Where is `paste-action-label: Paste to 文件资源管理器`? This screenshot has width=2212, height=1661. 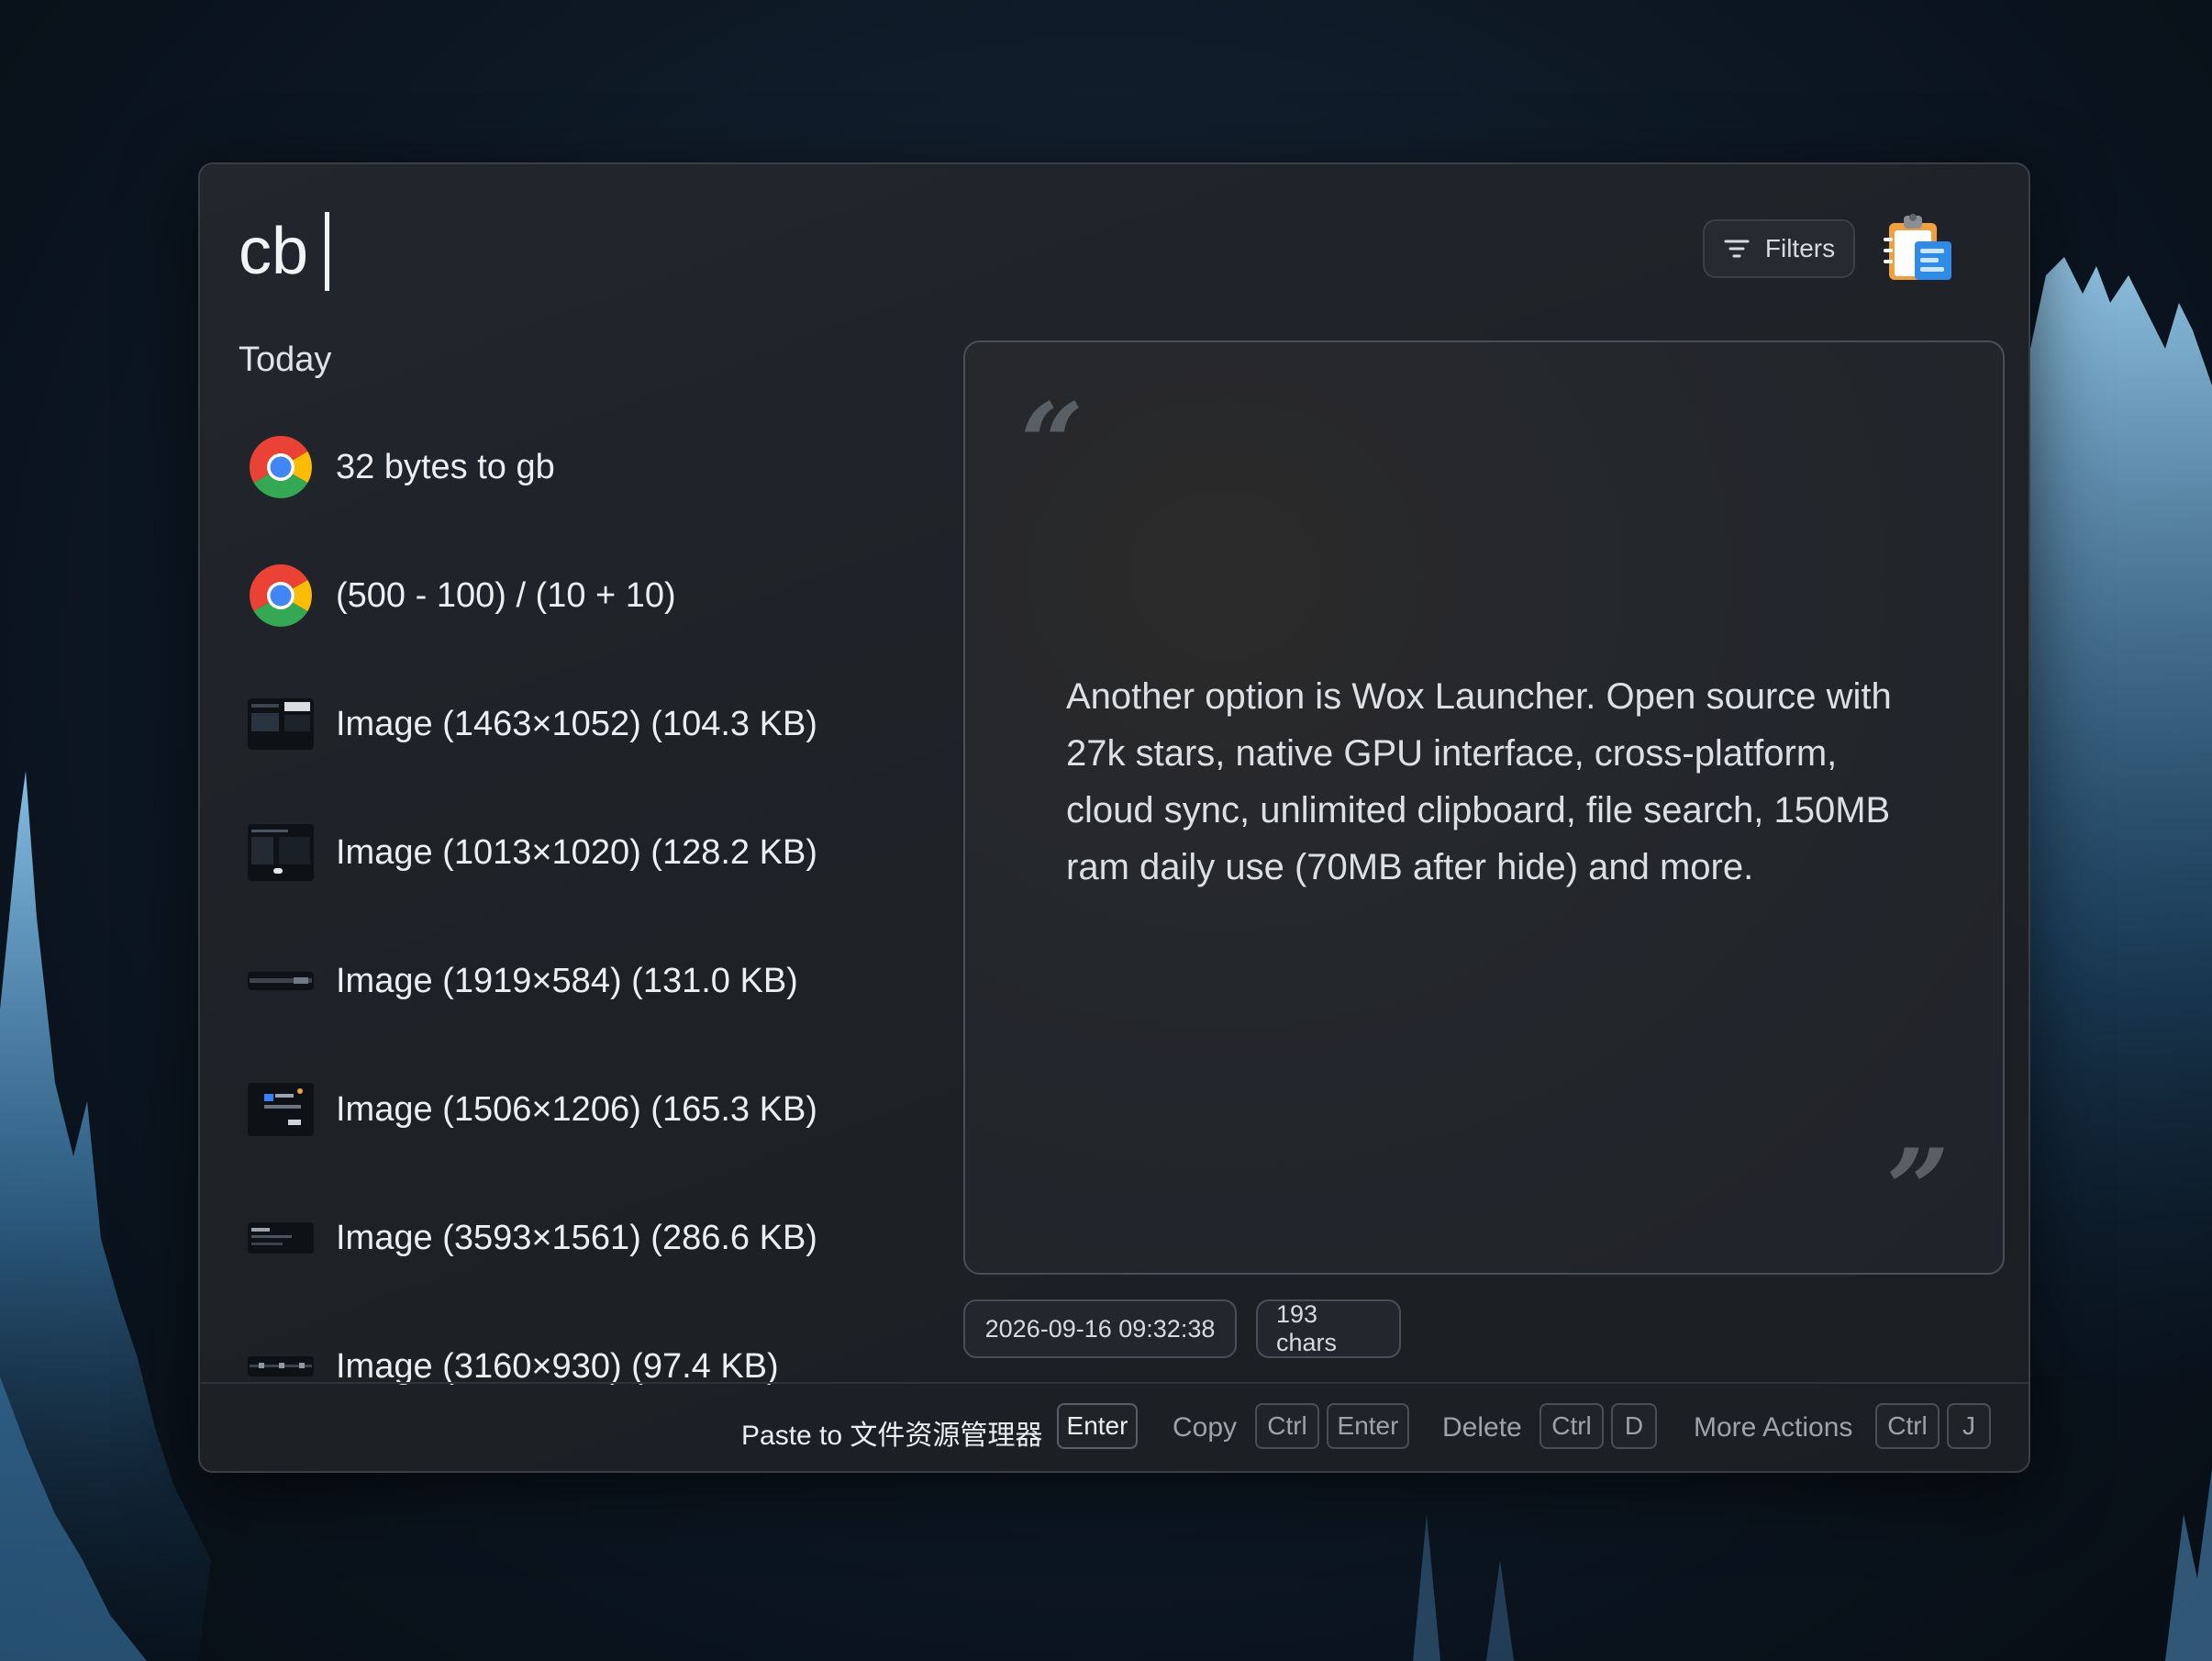 paste-action-label: Paste to 文件资源管理器 is located at coordinates (892, 1436).